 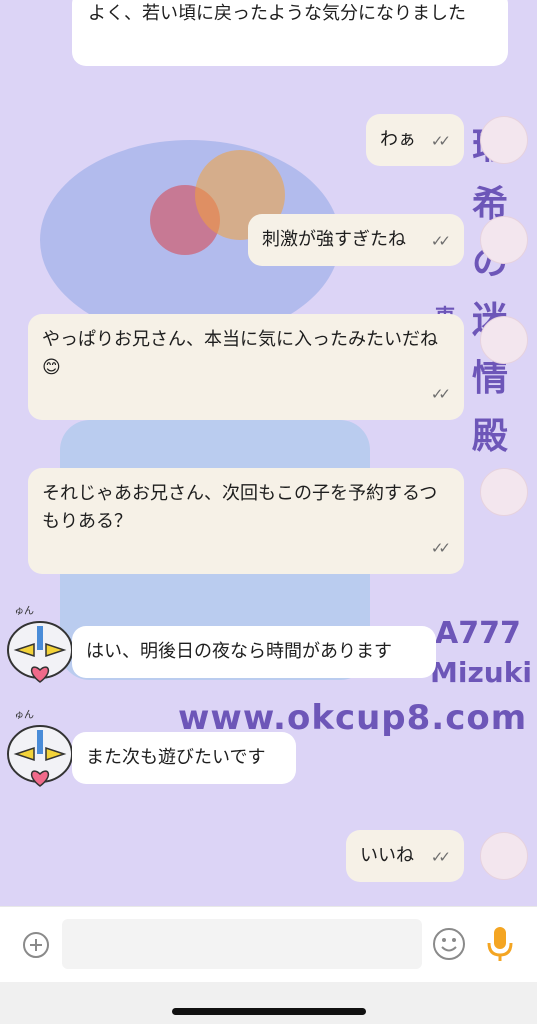 I want to click on message-text: それじゃあお兄さん、次回もこの子を予約するつもりある？, so click(x=240, y=507).